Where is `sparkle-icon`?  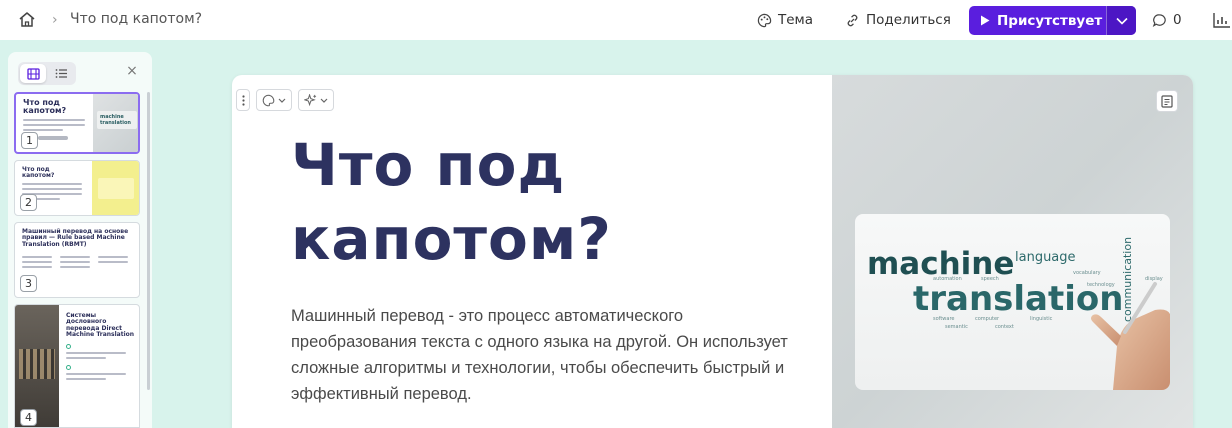
sparkle-icon is located at coordinates (310, 99).